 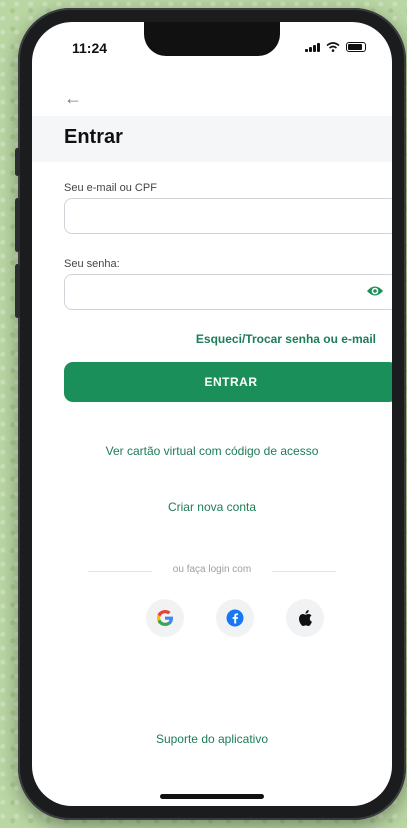 I want to click on signal-icon, so click(x=312, y=47).